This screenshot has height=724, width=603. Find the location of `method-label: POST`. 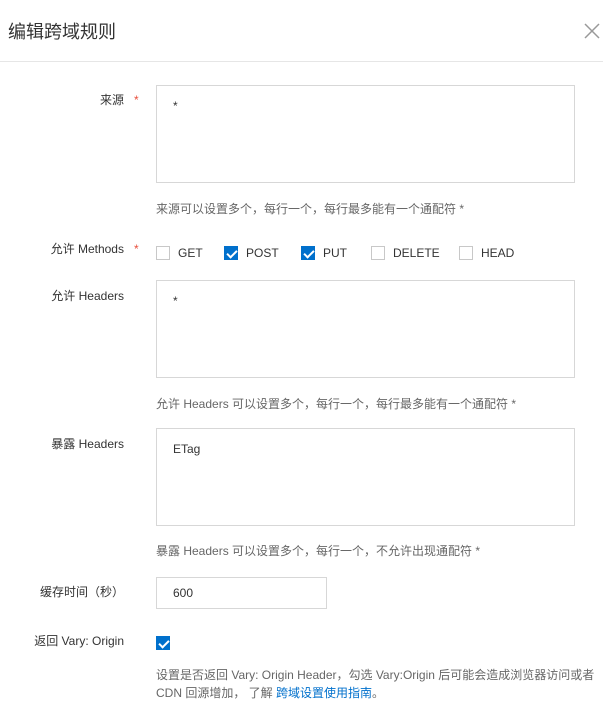

method-label: POST is located at coordinates (262, 253).